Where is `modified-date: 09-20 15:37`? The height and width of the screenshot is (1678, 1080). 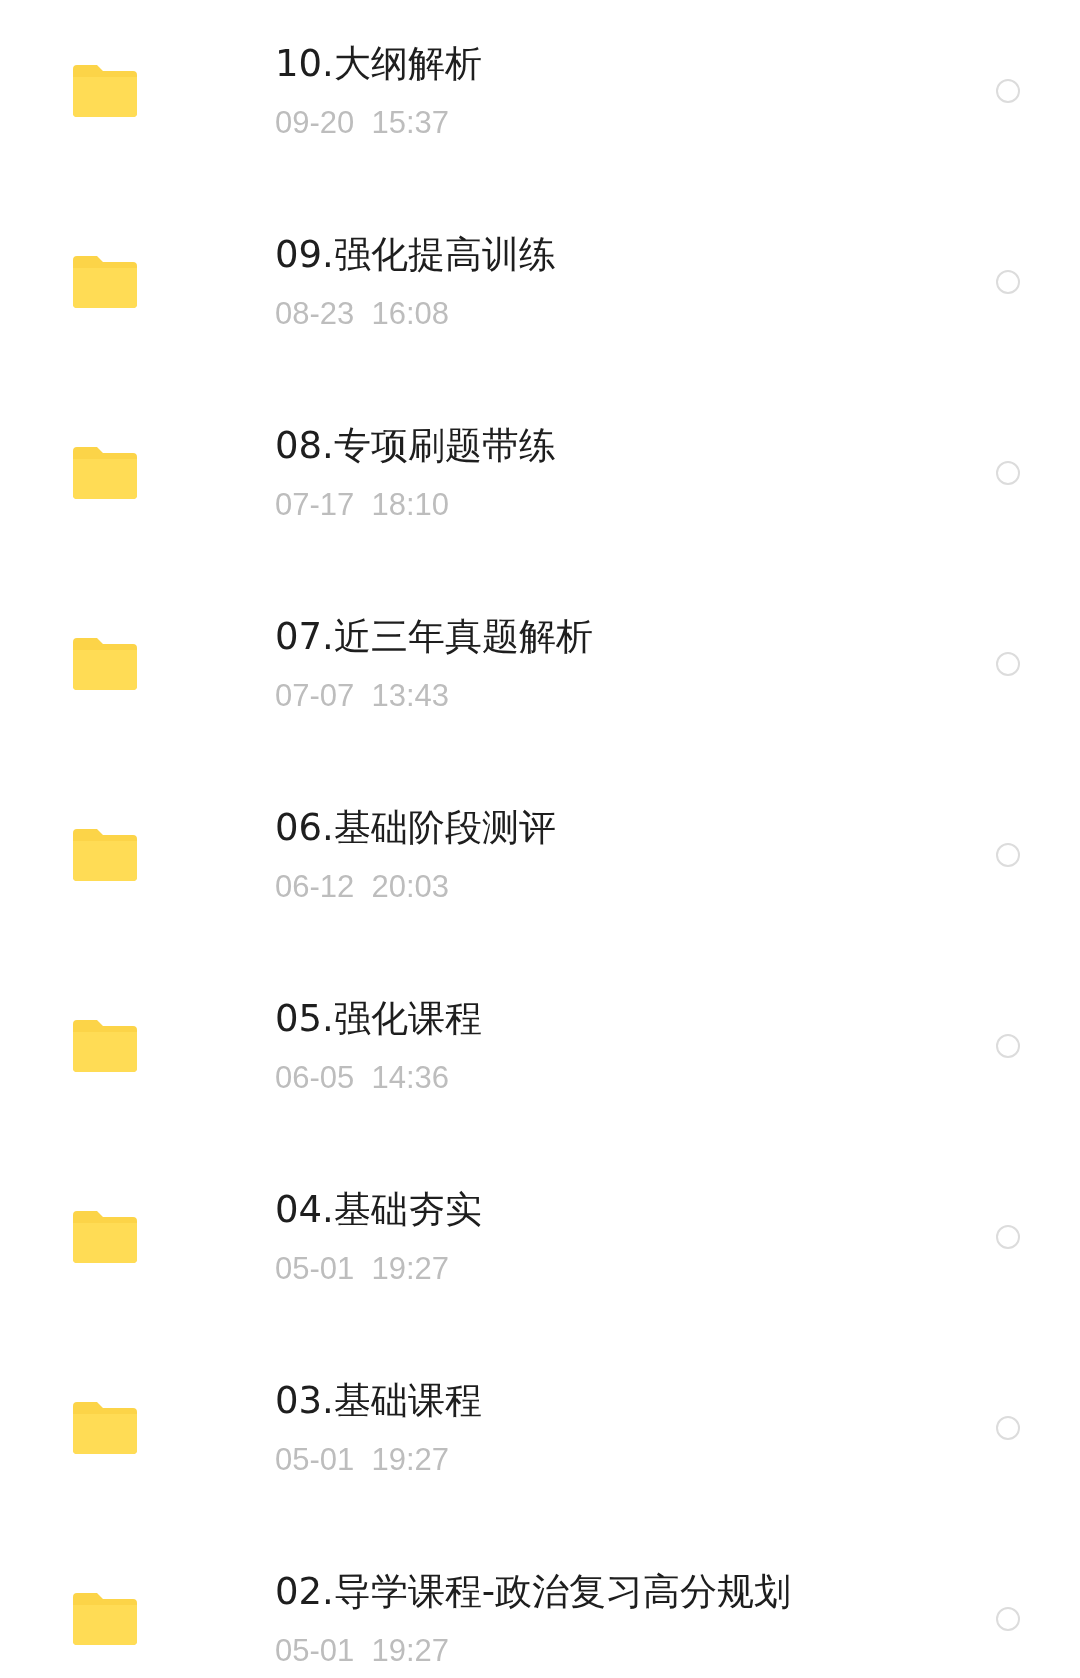 modified-date: 09-20 15:37 is located at coordinates (363, 123).